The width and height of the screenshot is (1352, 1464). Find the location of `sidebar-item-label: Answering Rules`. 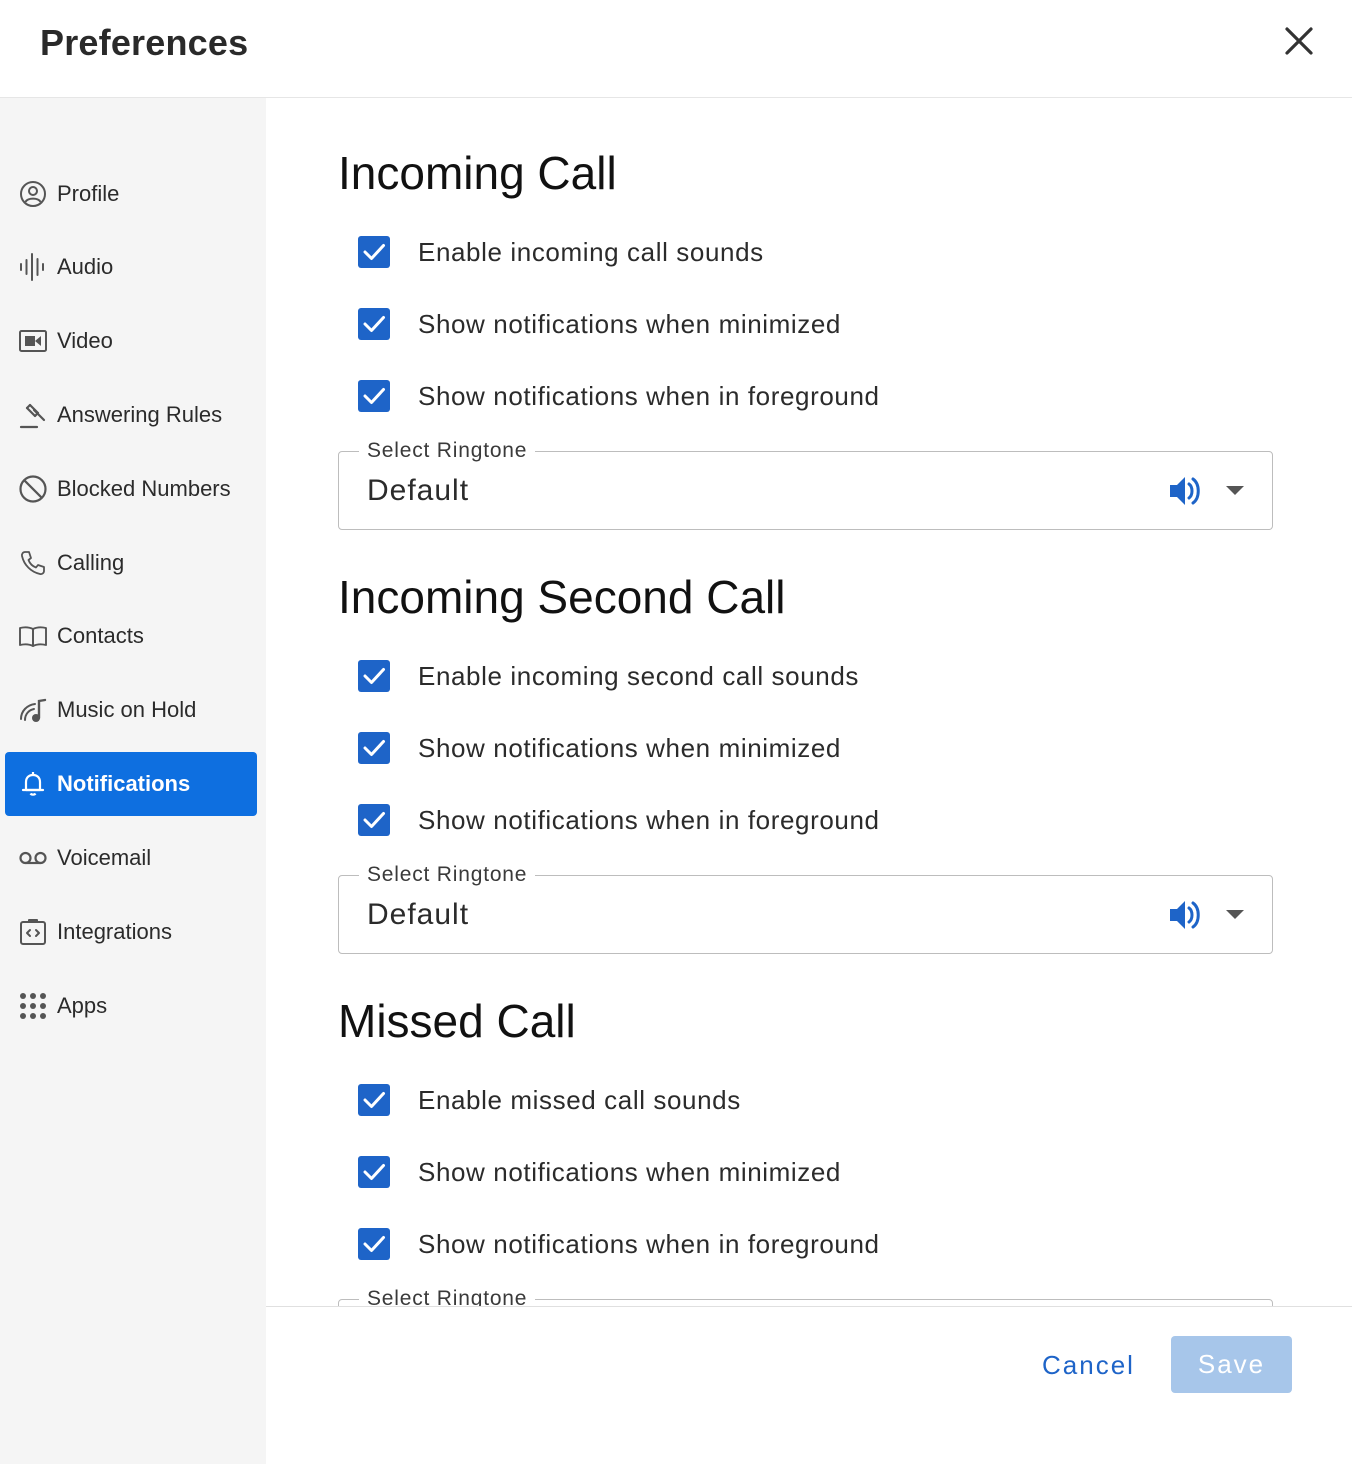

sidebar-item-label: Answering Rules is located at coordinates (140, 414).